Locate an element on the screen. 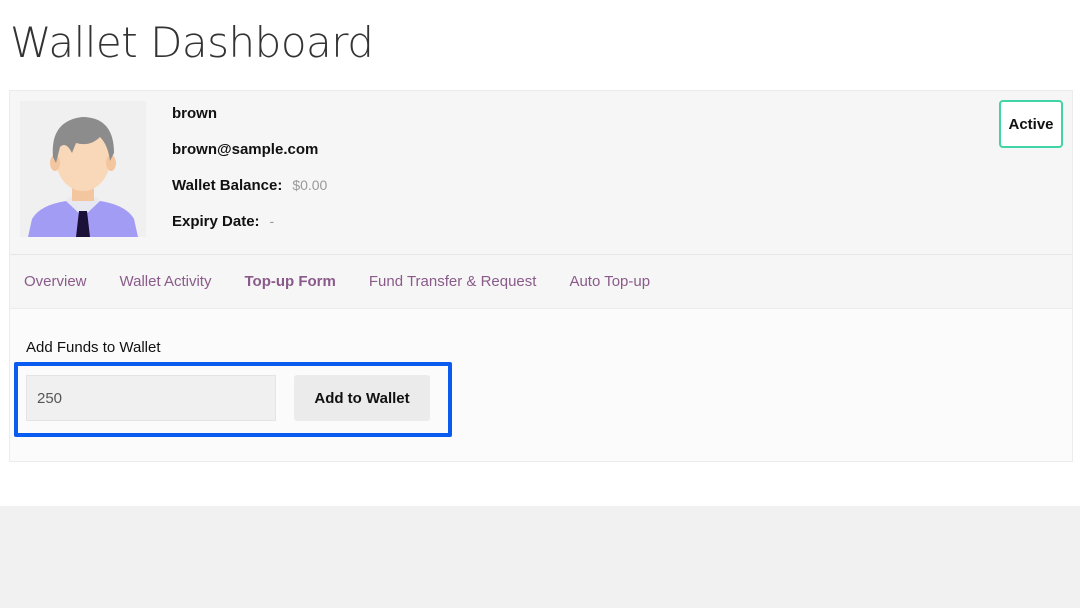 This screenshot has height=608, width=1080. tab-wallet-activity: Wallet Activity is located at coordinates (166, 281).